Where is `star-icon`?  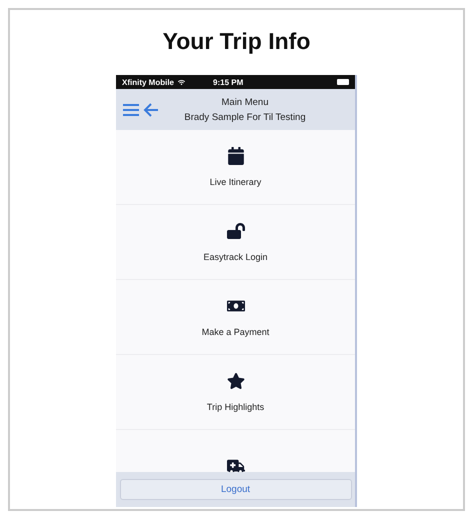 star-icon is located at coordinates (235, 381).